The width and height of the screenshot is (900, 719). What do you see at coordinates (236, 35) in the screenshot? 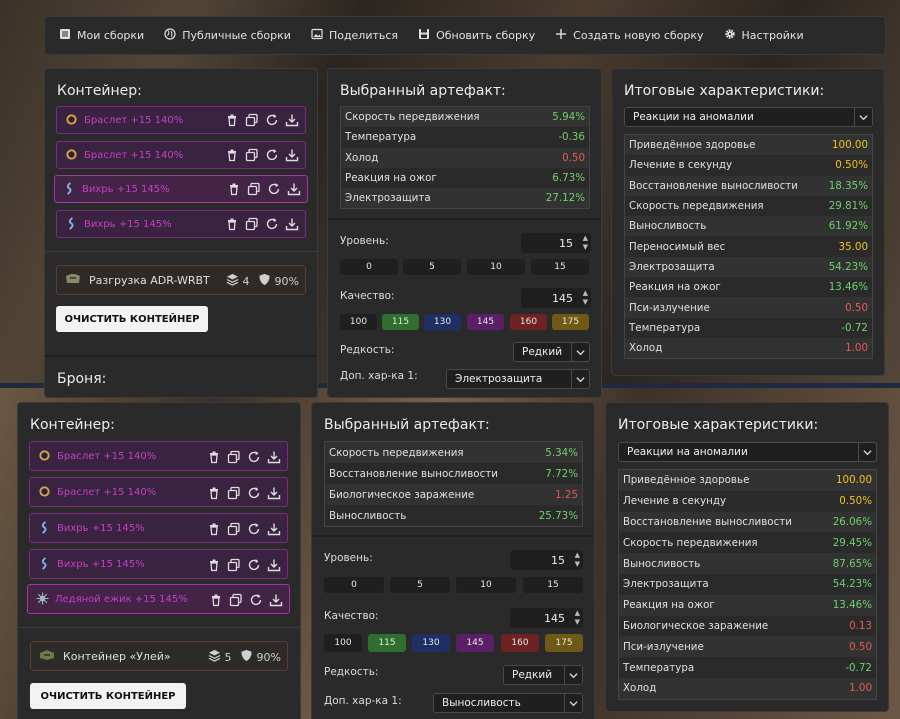
I see `public-builds-label: Публичные сборки` at bounding box center [236, 35].